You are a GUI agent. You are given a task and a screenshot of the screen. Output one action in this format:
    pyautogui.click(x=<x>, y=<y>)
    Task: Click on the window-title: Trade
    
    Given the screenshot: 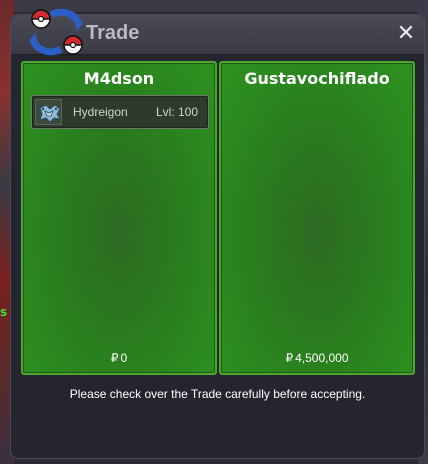 What is the action you would take?
    pyautogui.click(x=113, y=33)
    